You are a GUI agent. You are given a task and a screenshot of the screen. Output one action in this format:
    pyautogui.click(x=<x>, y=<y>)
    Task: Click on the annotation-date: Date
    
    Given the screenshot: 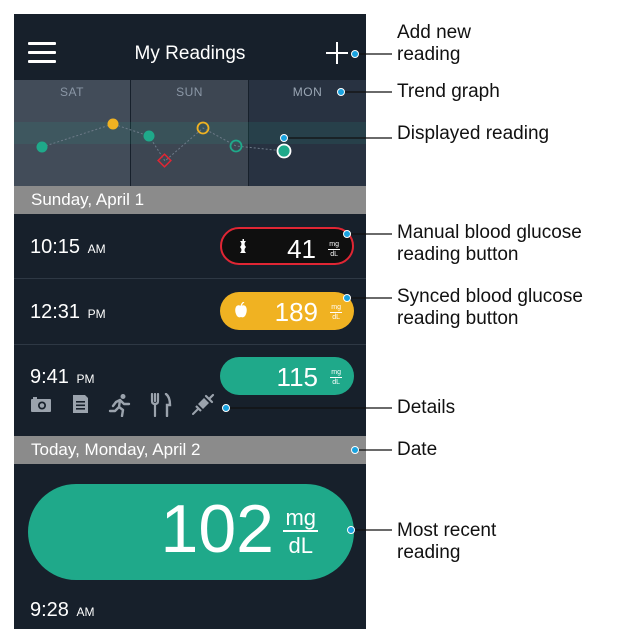 What is the action you would take?
    pyautogui.click(x=417, y=449)
    